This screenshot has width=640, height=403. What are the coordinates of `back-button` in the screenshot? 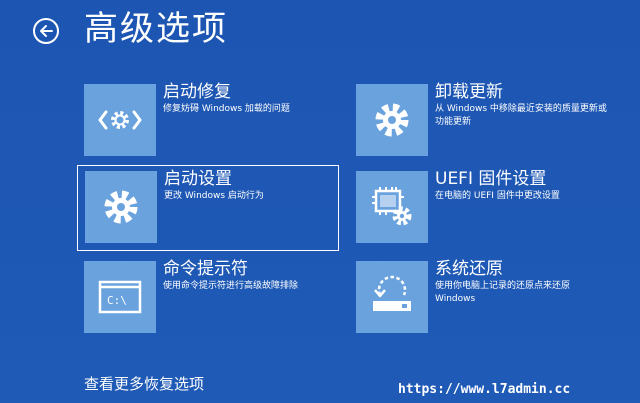 It's located at (46, 31).